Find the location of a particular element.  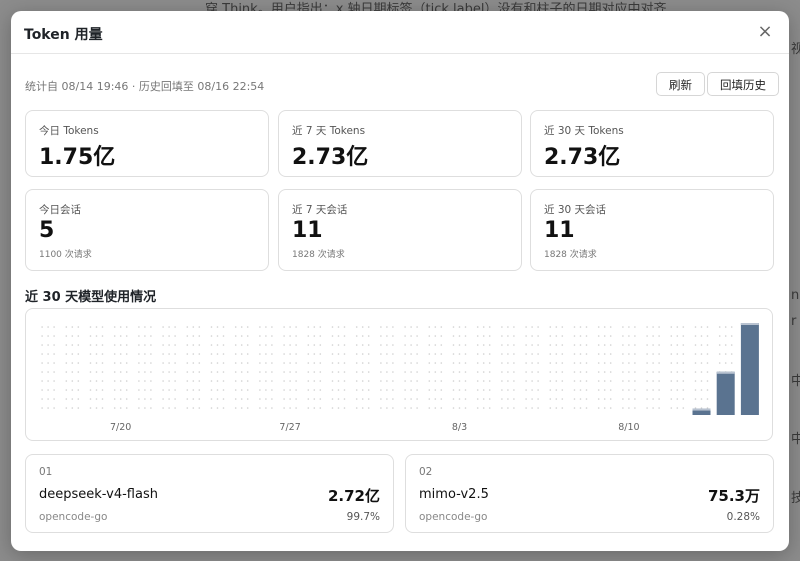

chart-section-title: 近 30 天模型使用情况 is located at coordinates (91, 297).